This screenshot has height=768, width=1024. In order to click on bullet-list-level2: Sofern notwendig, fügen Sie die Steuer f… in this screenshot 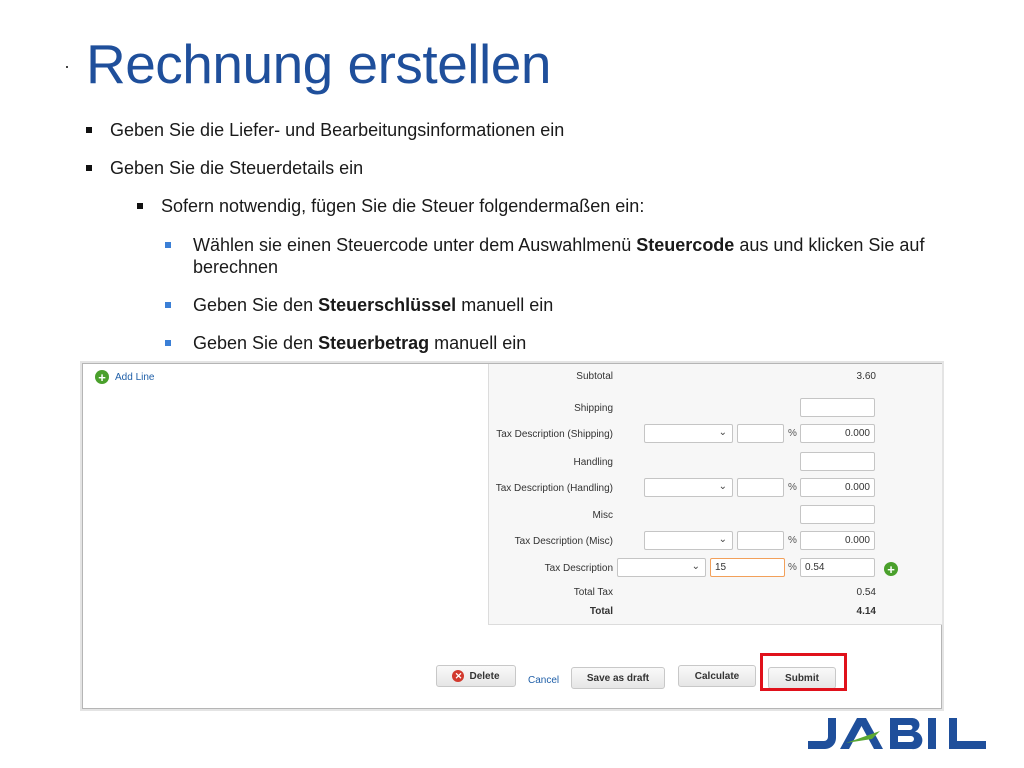, I will do `click(437, 206)`.